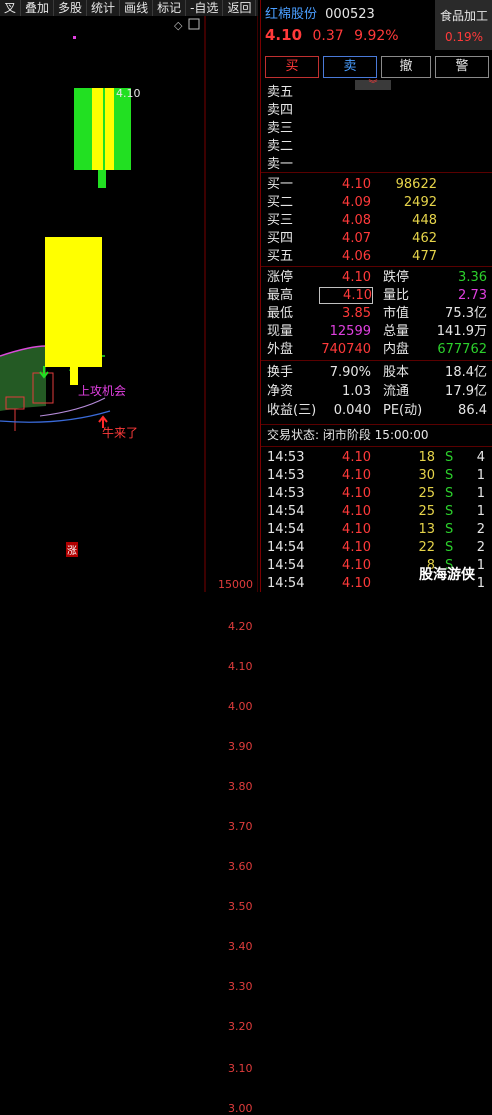  What do you see at coordinates (356, 220) in the screenshot?
I see `bid-price: 4.08` at bounding box center [356, 220].